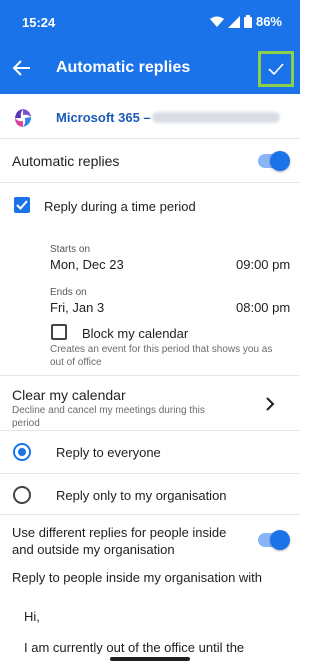  What do you see at coordinates (233, 21) in the screenshot?
I see `signal-icon` at bounding box center [233, 21].